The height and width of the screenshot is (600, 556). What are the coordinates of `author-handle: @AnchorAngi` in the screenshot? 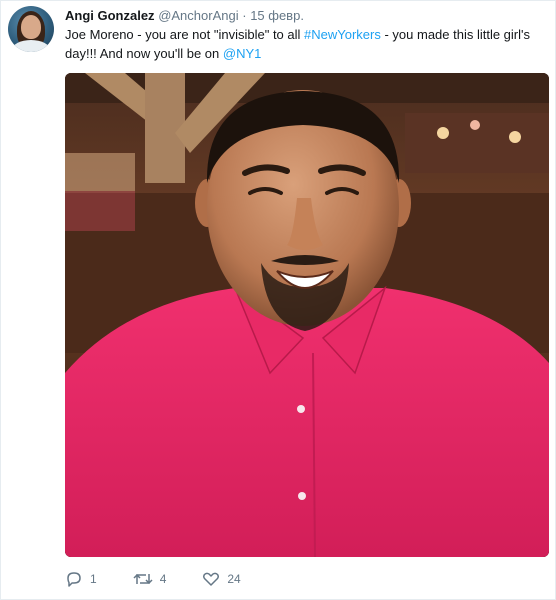 It's located at (198, 15).